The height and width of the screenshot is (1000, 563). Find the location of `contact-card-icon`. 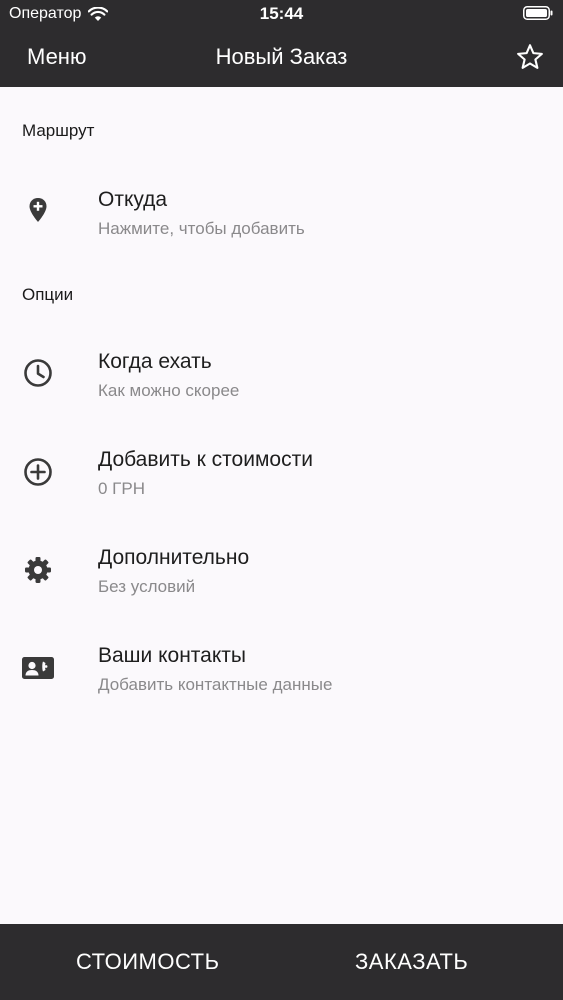

contact-card-icon is located at coordinates (38, 668).